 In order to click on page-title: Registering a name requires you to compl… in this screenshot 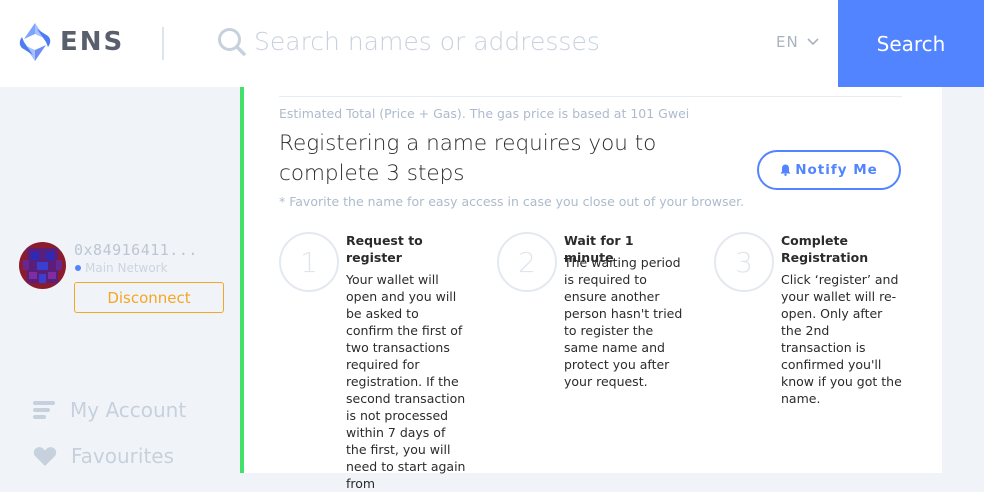, I will do `click(468, 158)`.